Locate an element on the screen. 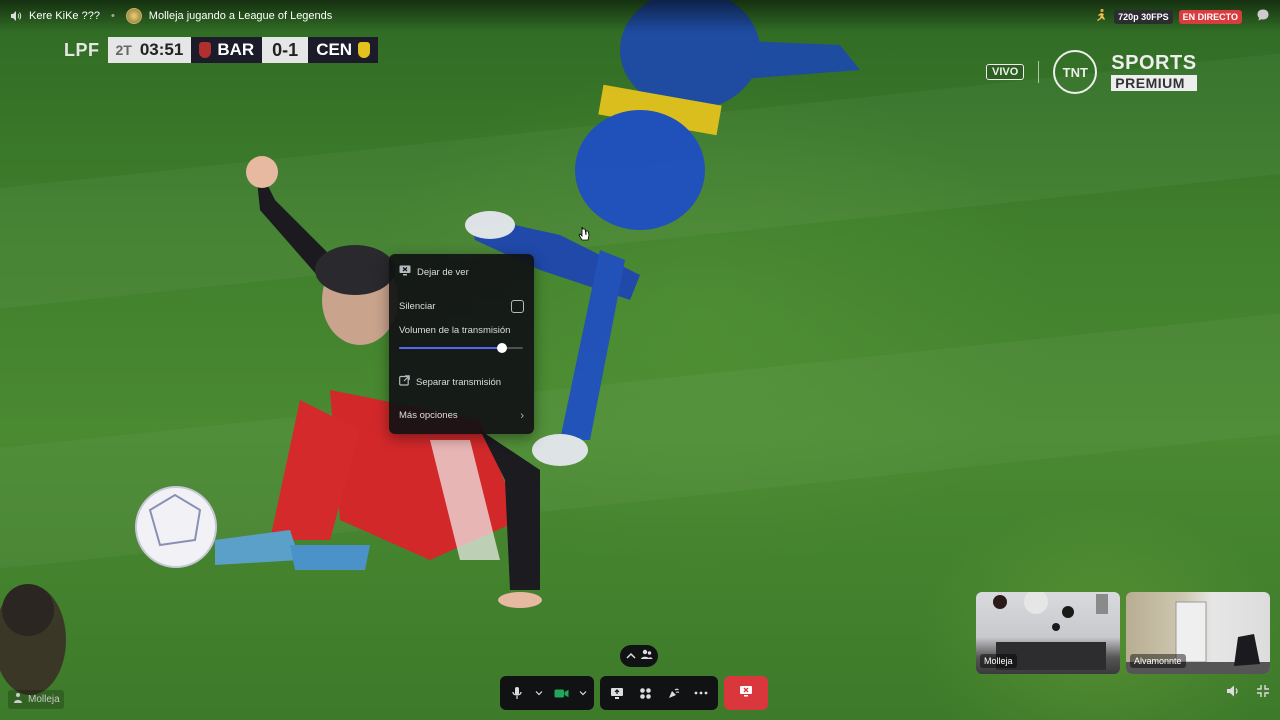 The image size is (1280, 720). home-team-code: BAR is located at coordinates (236, 49).